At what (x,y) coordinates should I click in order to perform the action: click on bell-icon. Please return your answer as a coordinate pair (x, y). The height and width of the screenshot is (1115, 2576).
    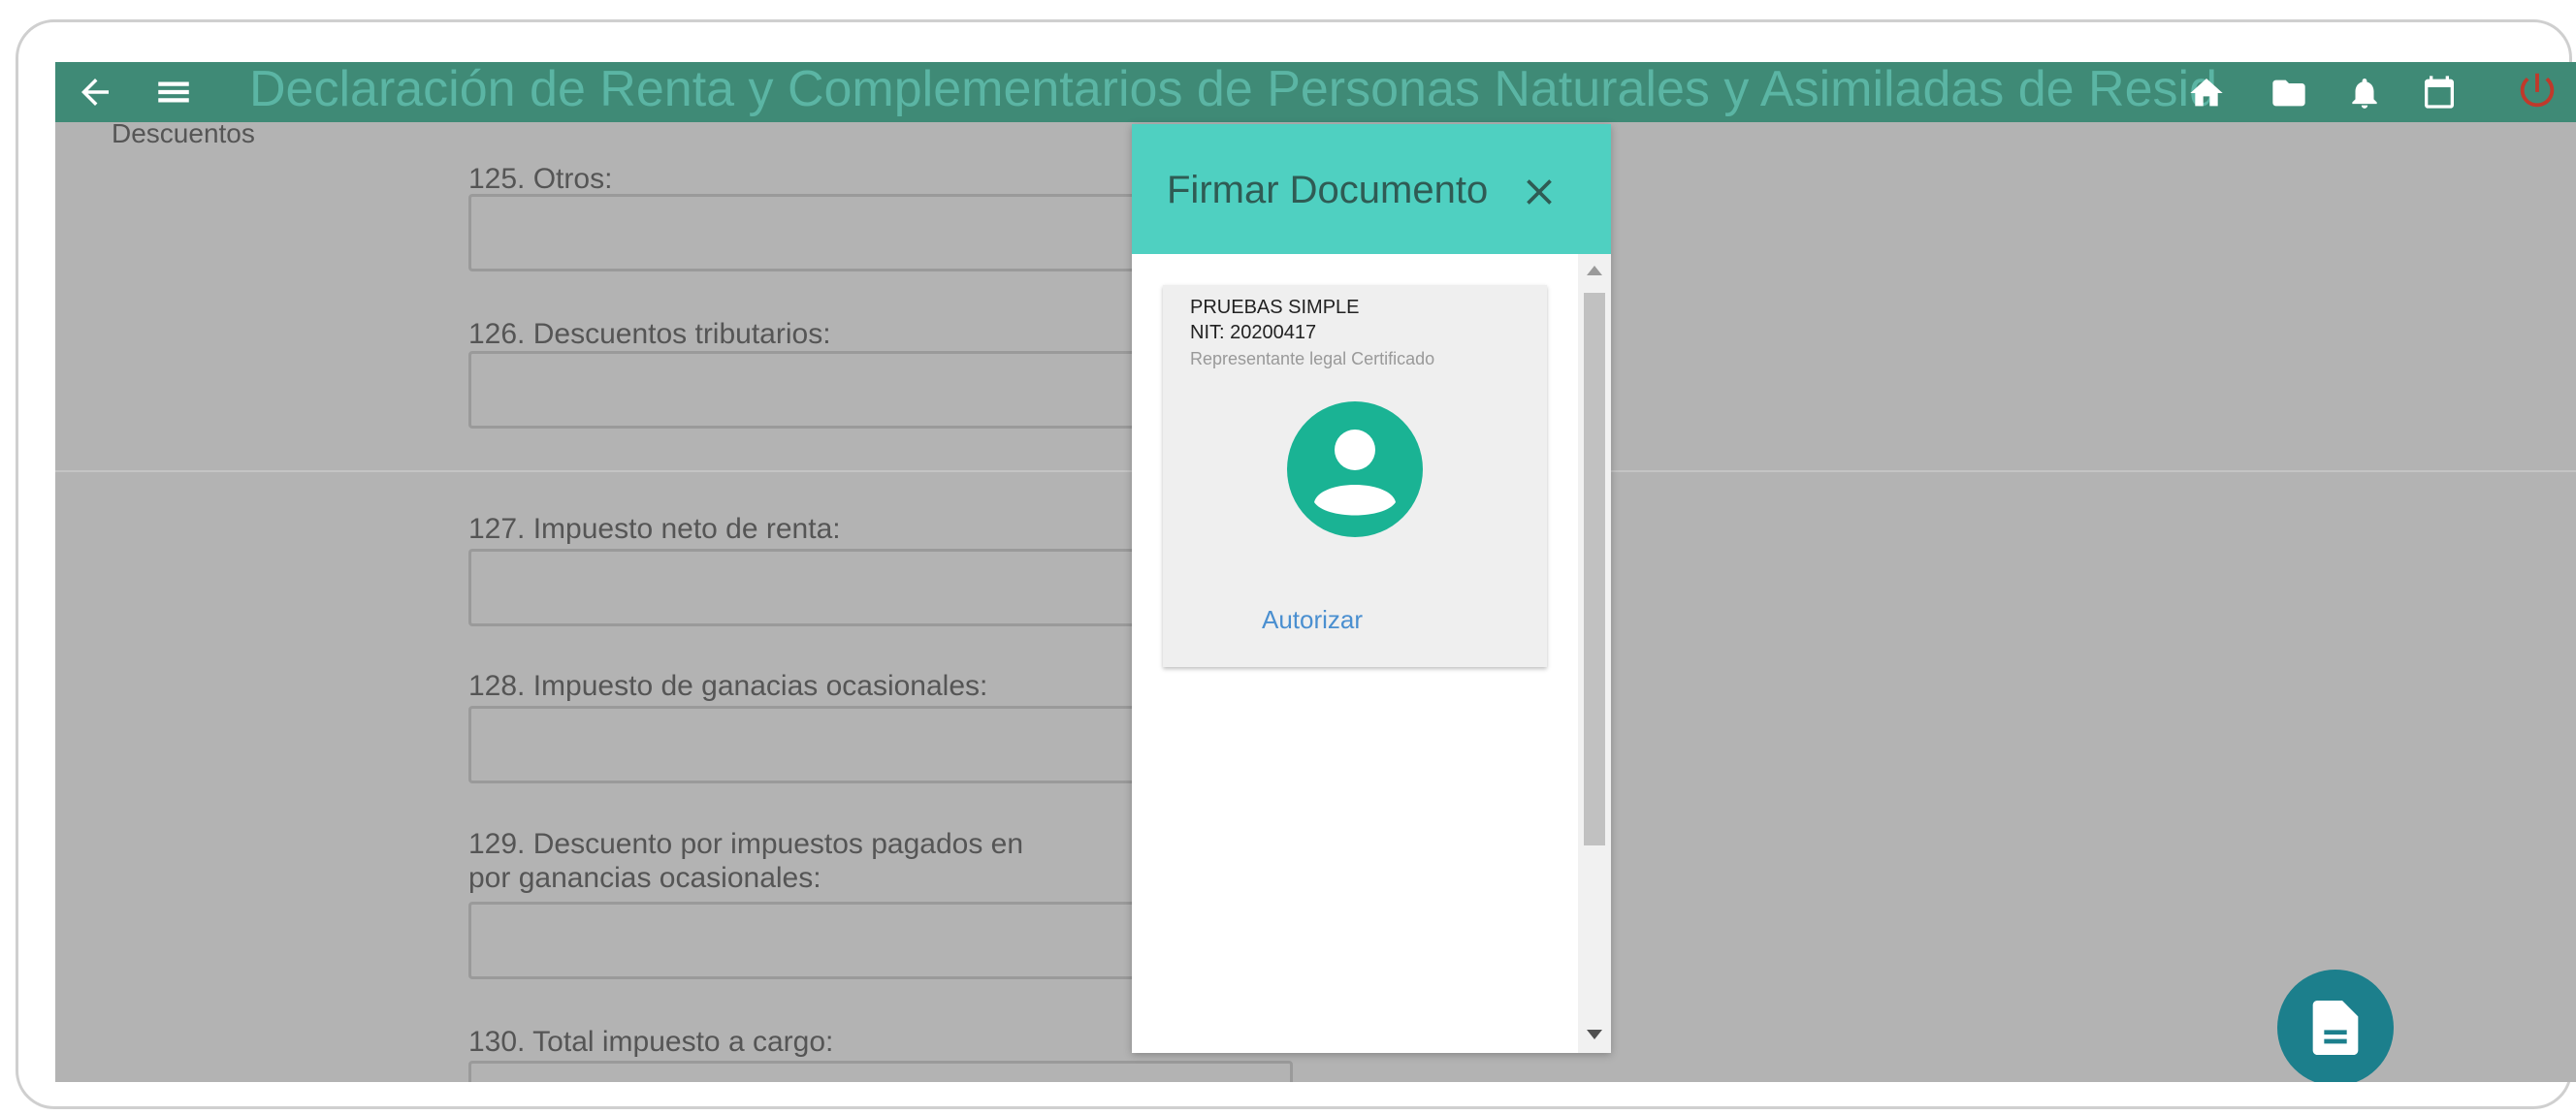
    Looking at the image, I should click on (2364, 95).